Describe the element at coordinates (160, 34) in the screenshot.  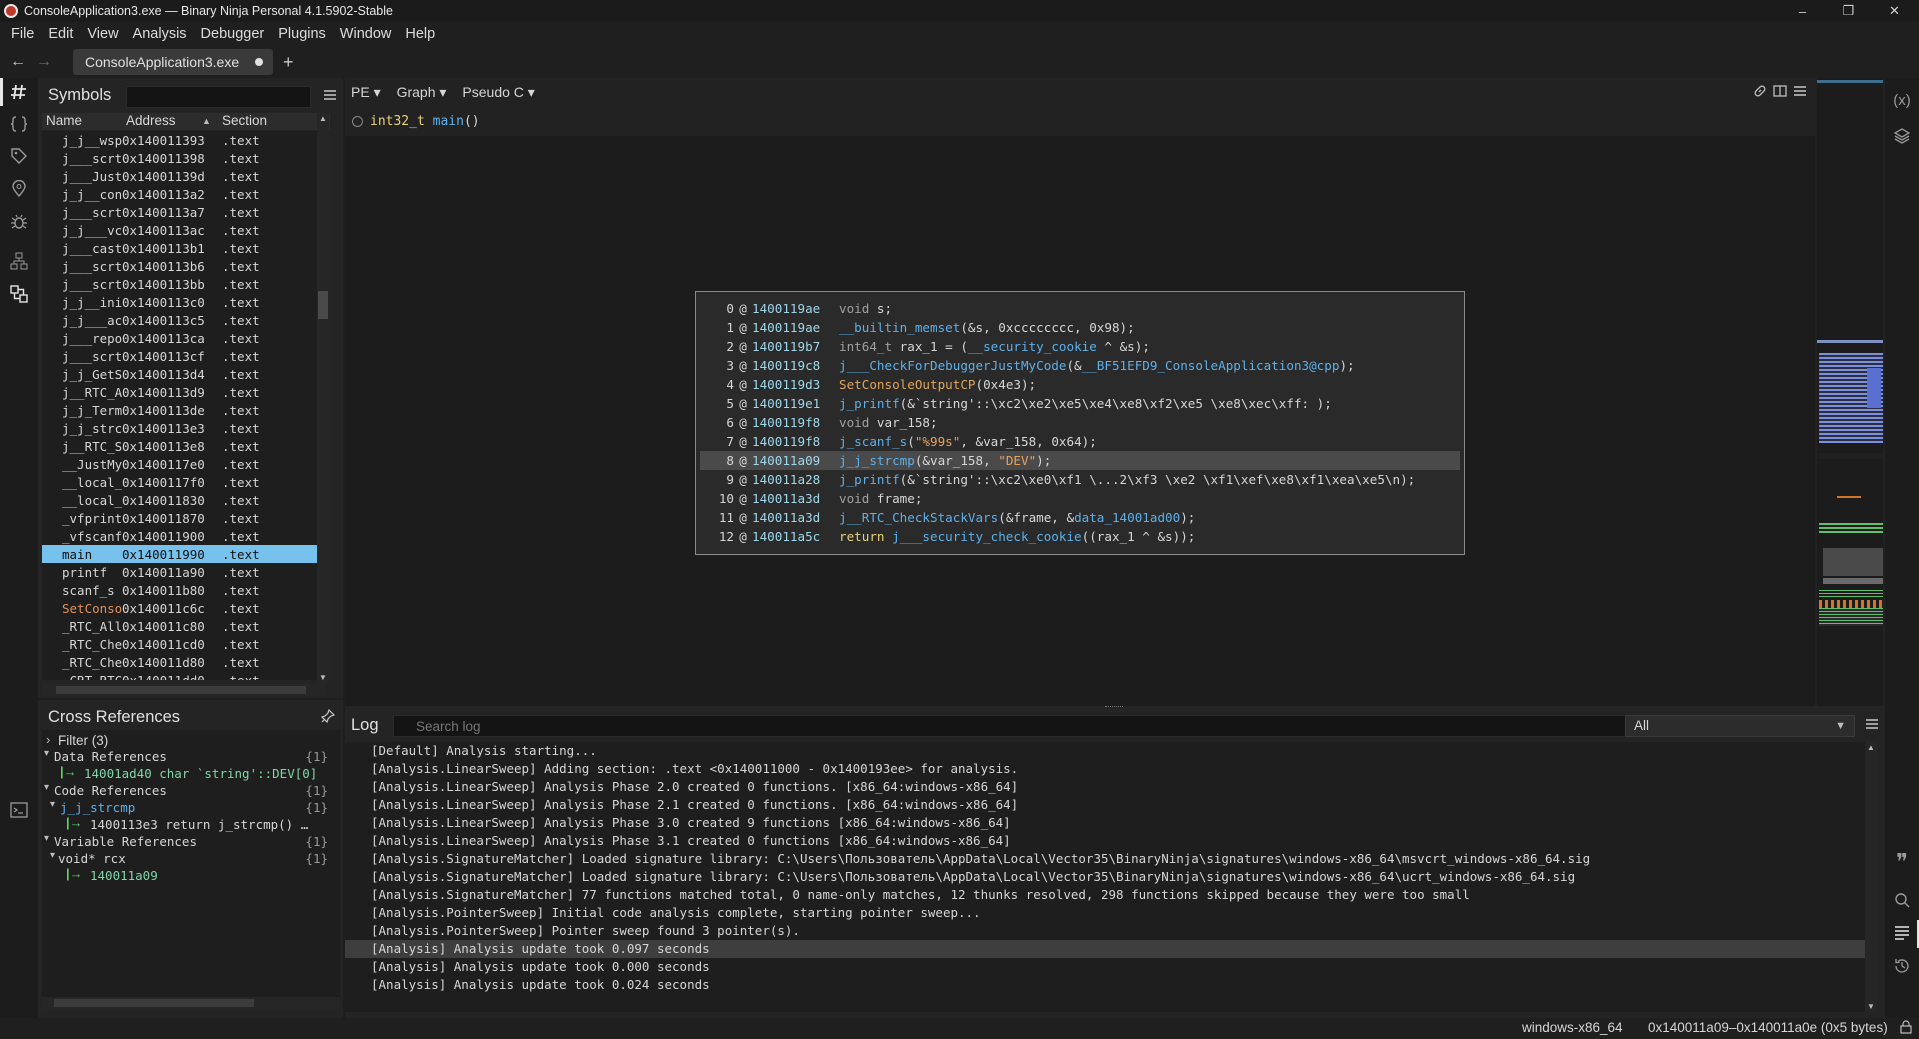
I see `menu-analysis: Analysis` at that location.